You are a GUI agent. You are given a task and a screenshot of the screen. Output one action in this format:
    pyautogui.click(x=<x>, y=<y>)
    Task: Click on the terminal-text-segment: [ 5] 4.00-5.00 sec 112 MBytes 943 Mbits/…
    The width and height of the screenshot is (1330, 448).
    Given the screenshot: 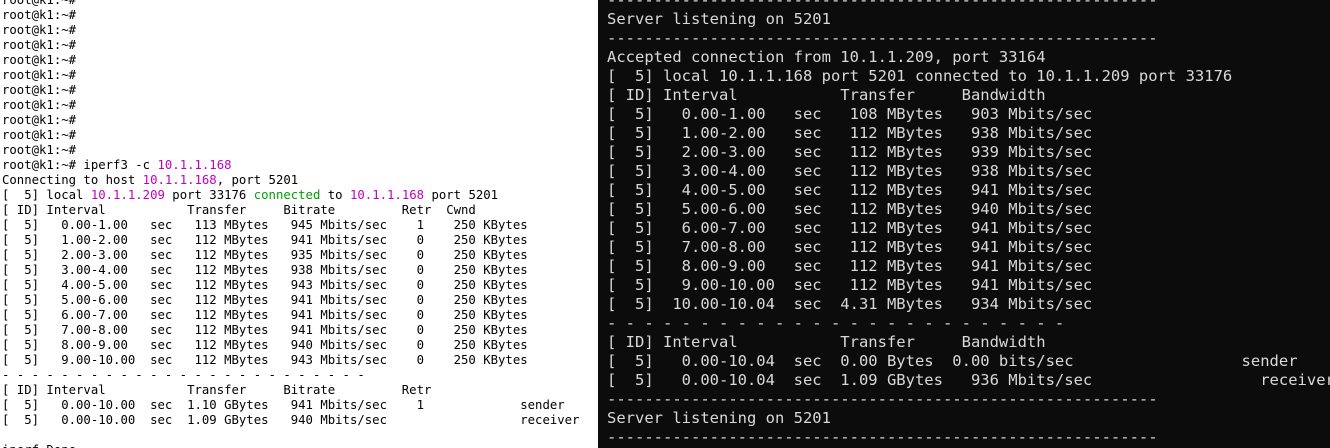 What is the action you would take?
    pyautogui.click(x=265, y=285)
    